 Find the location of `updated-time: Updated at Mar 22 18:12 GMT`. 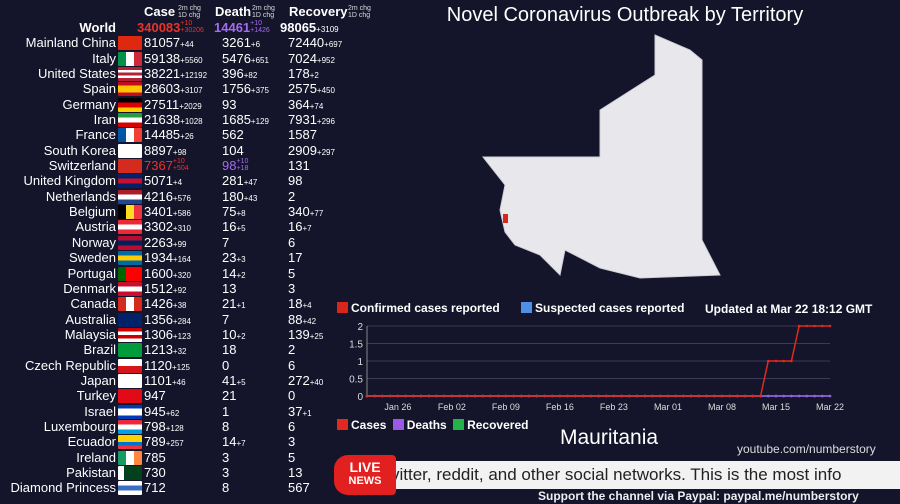

updated-time: Updated at Mar 22 18:12 GMT is located at coordinates (789, 309).